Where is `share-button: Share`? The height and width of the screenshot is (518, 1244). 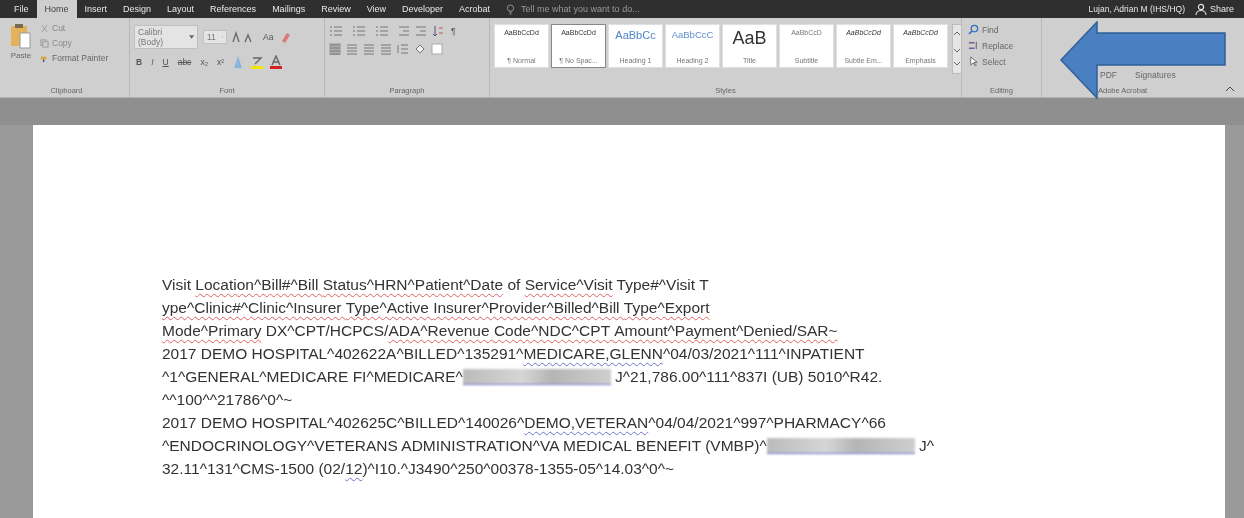 share-button: Share is located at coordinates (1214, 9).